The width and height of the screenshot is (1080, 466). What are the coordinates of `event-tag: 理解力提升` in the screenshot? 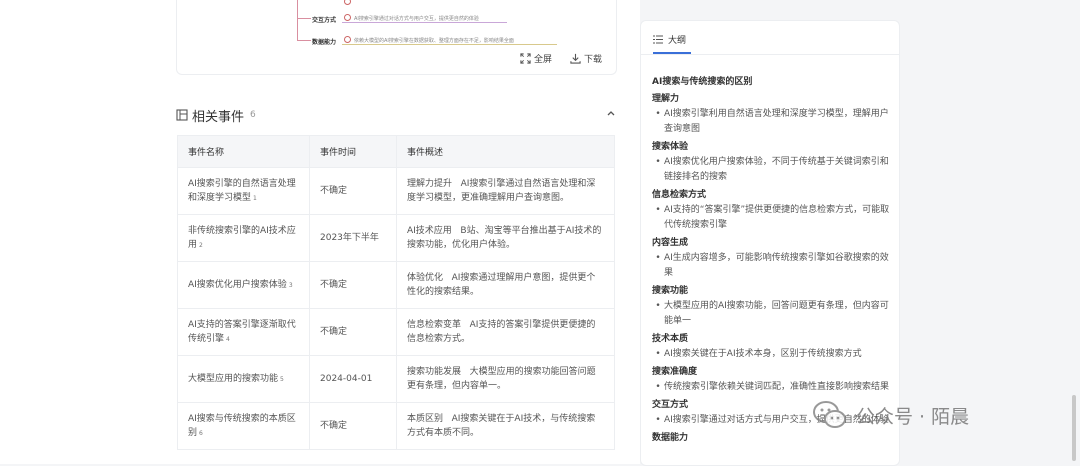 It's located at (430, 184).